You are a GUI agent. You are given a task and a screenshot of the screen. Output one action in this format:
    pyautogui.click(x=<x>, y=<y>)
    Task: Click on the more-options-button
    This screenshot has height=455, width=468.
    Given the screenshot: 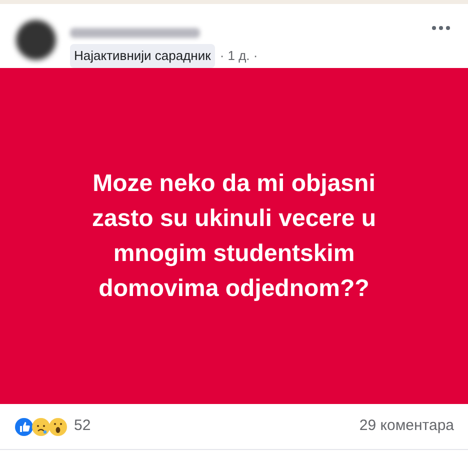 What is the action you would take?
    pyautogui.click(x=441, y=28)
    